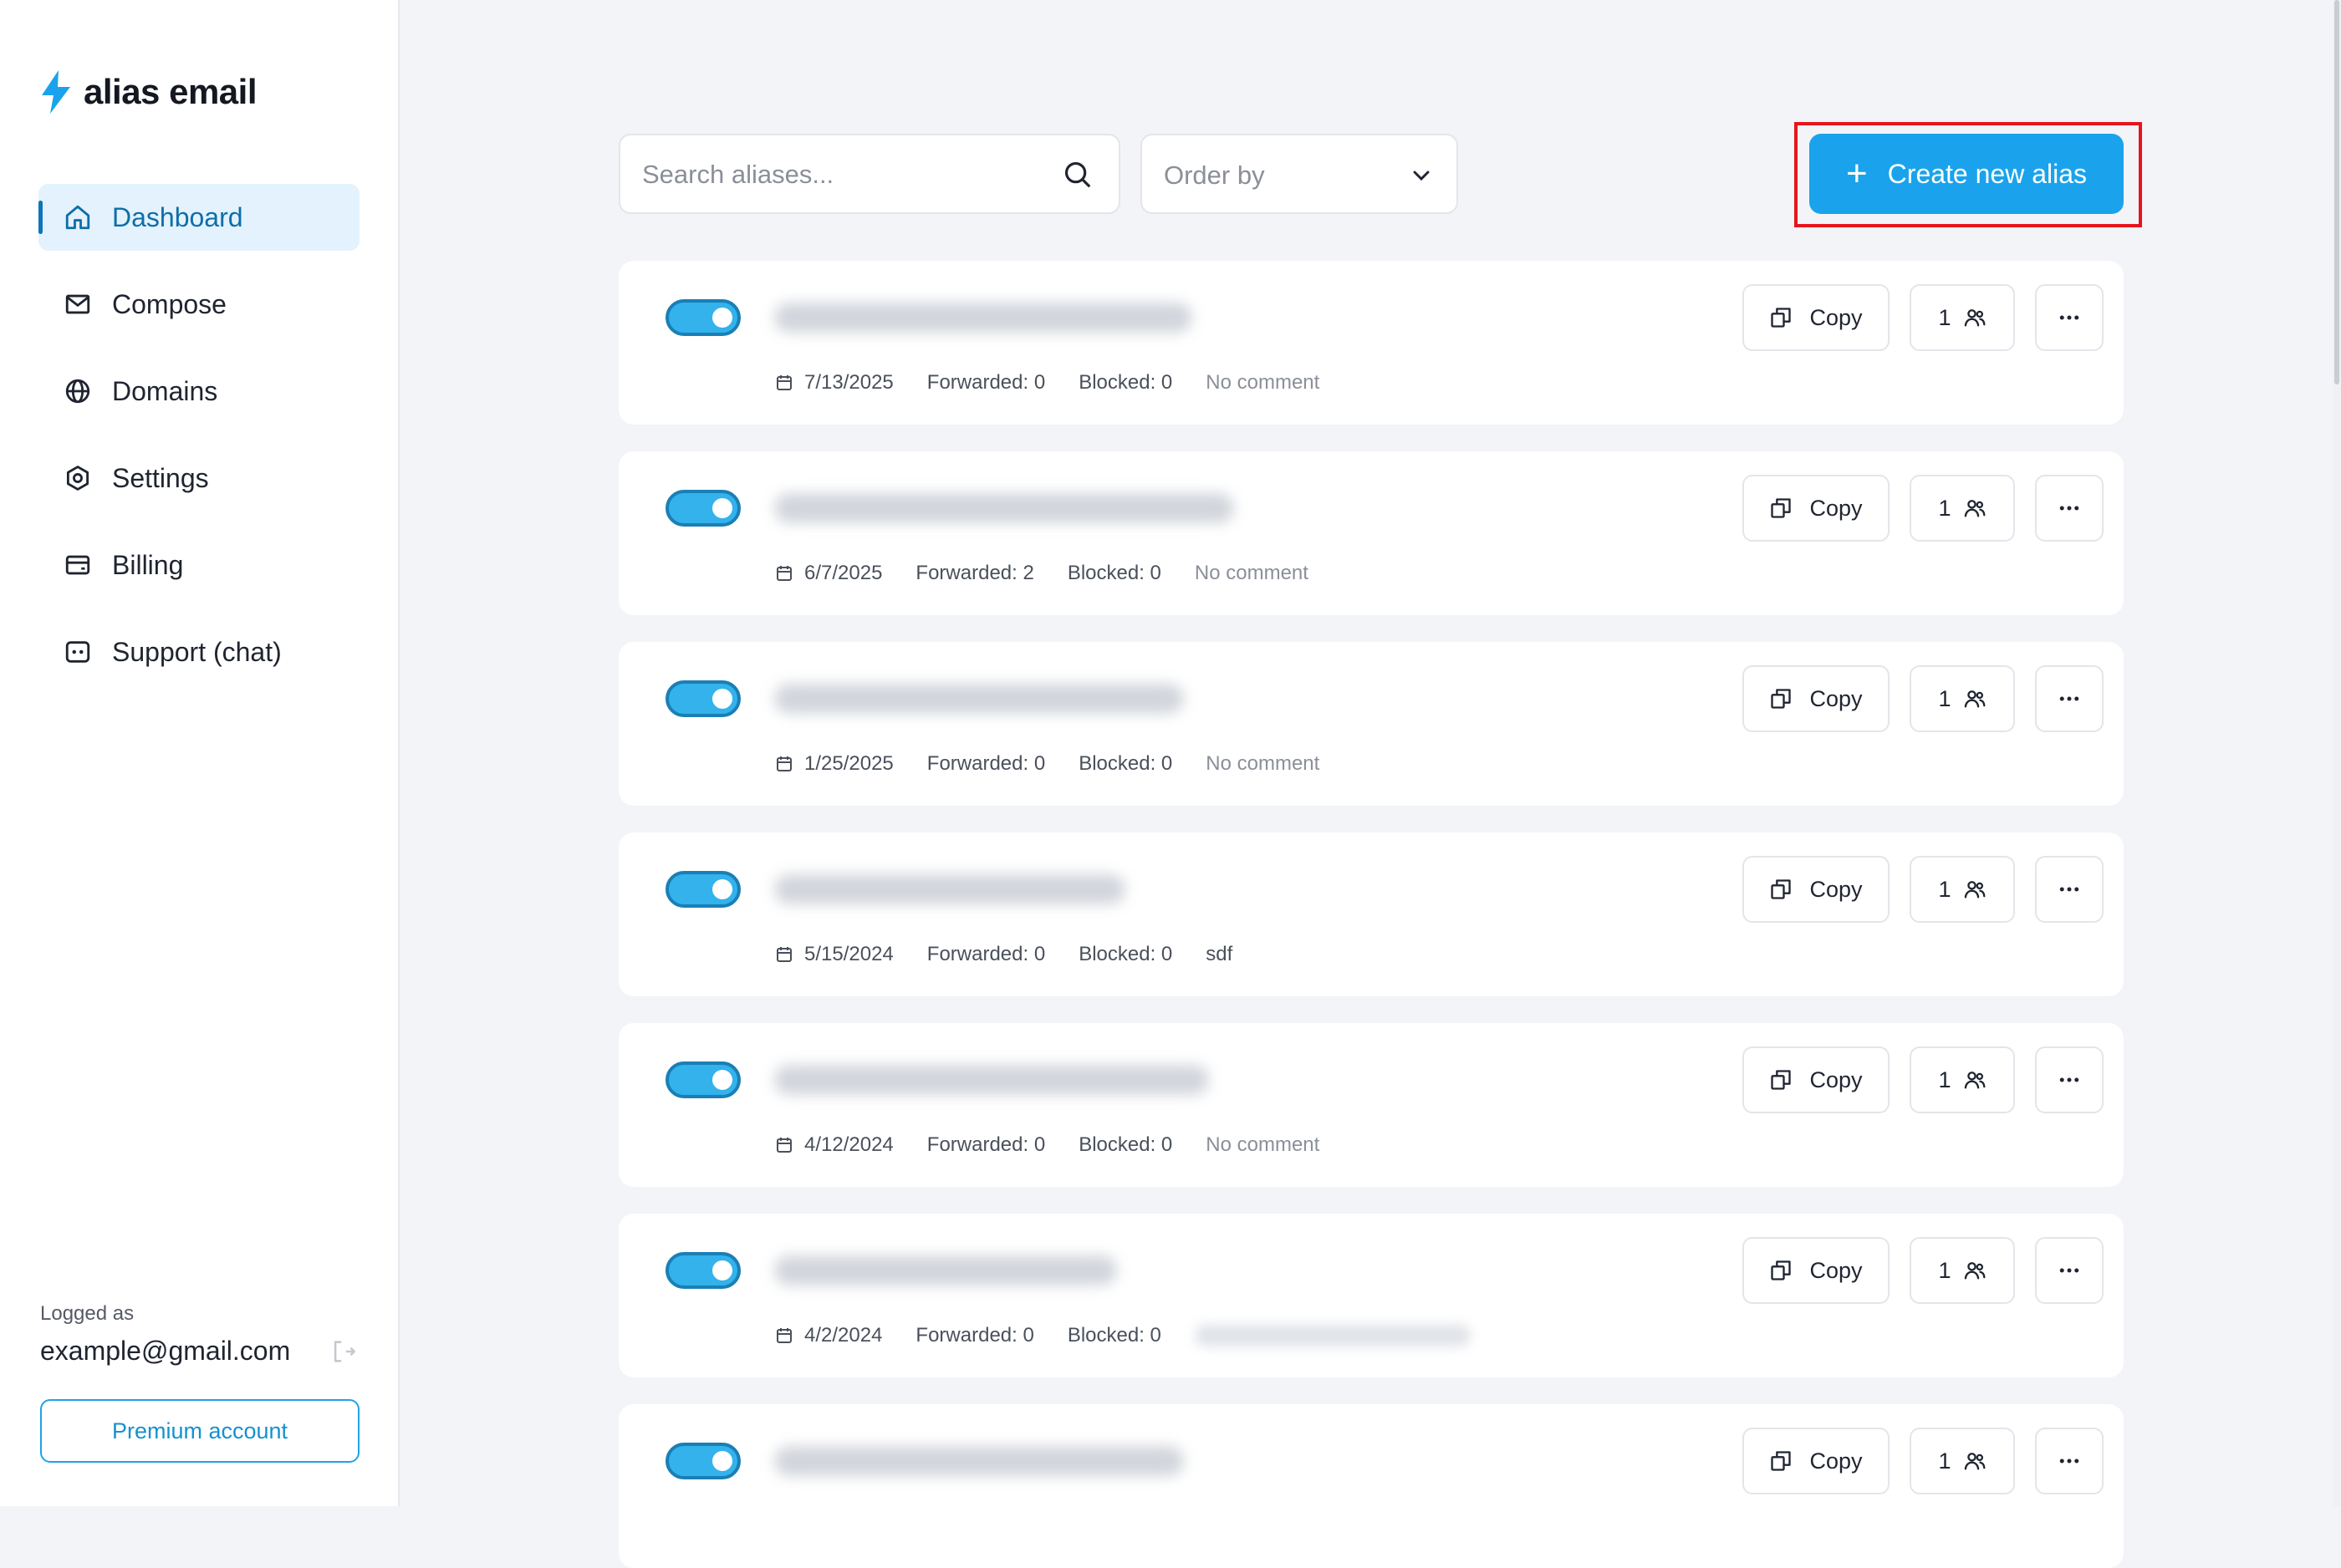  I want to click on brand-name: alias email, so click(170, 91).